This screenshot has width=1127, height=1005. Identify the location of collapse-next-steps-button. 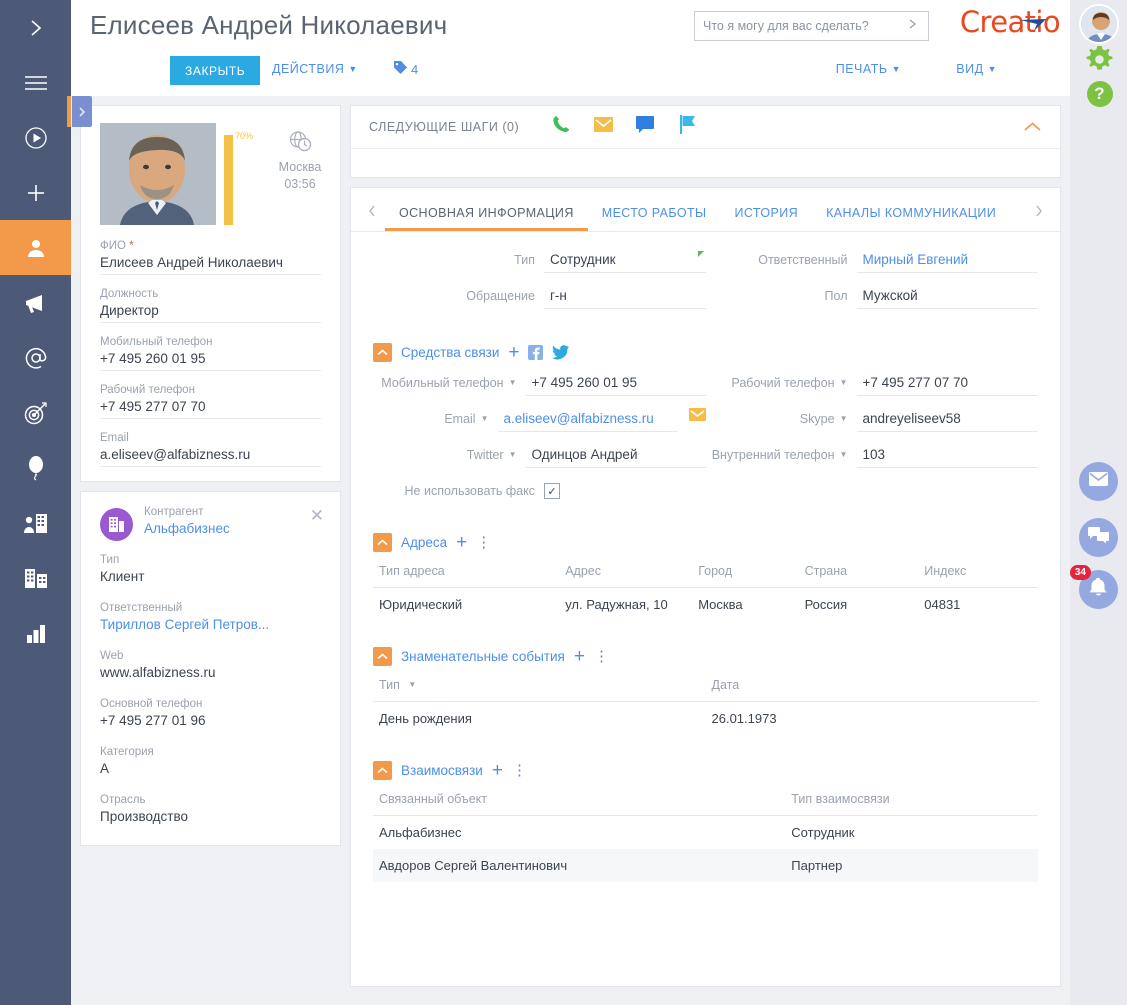
(1032, 129).